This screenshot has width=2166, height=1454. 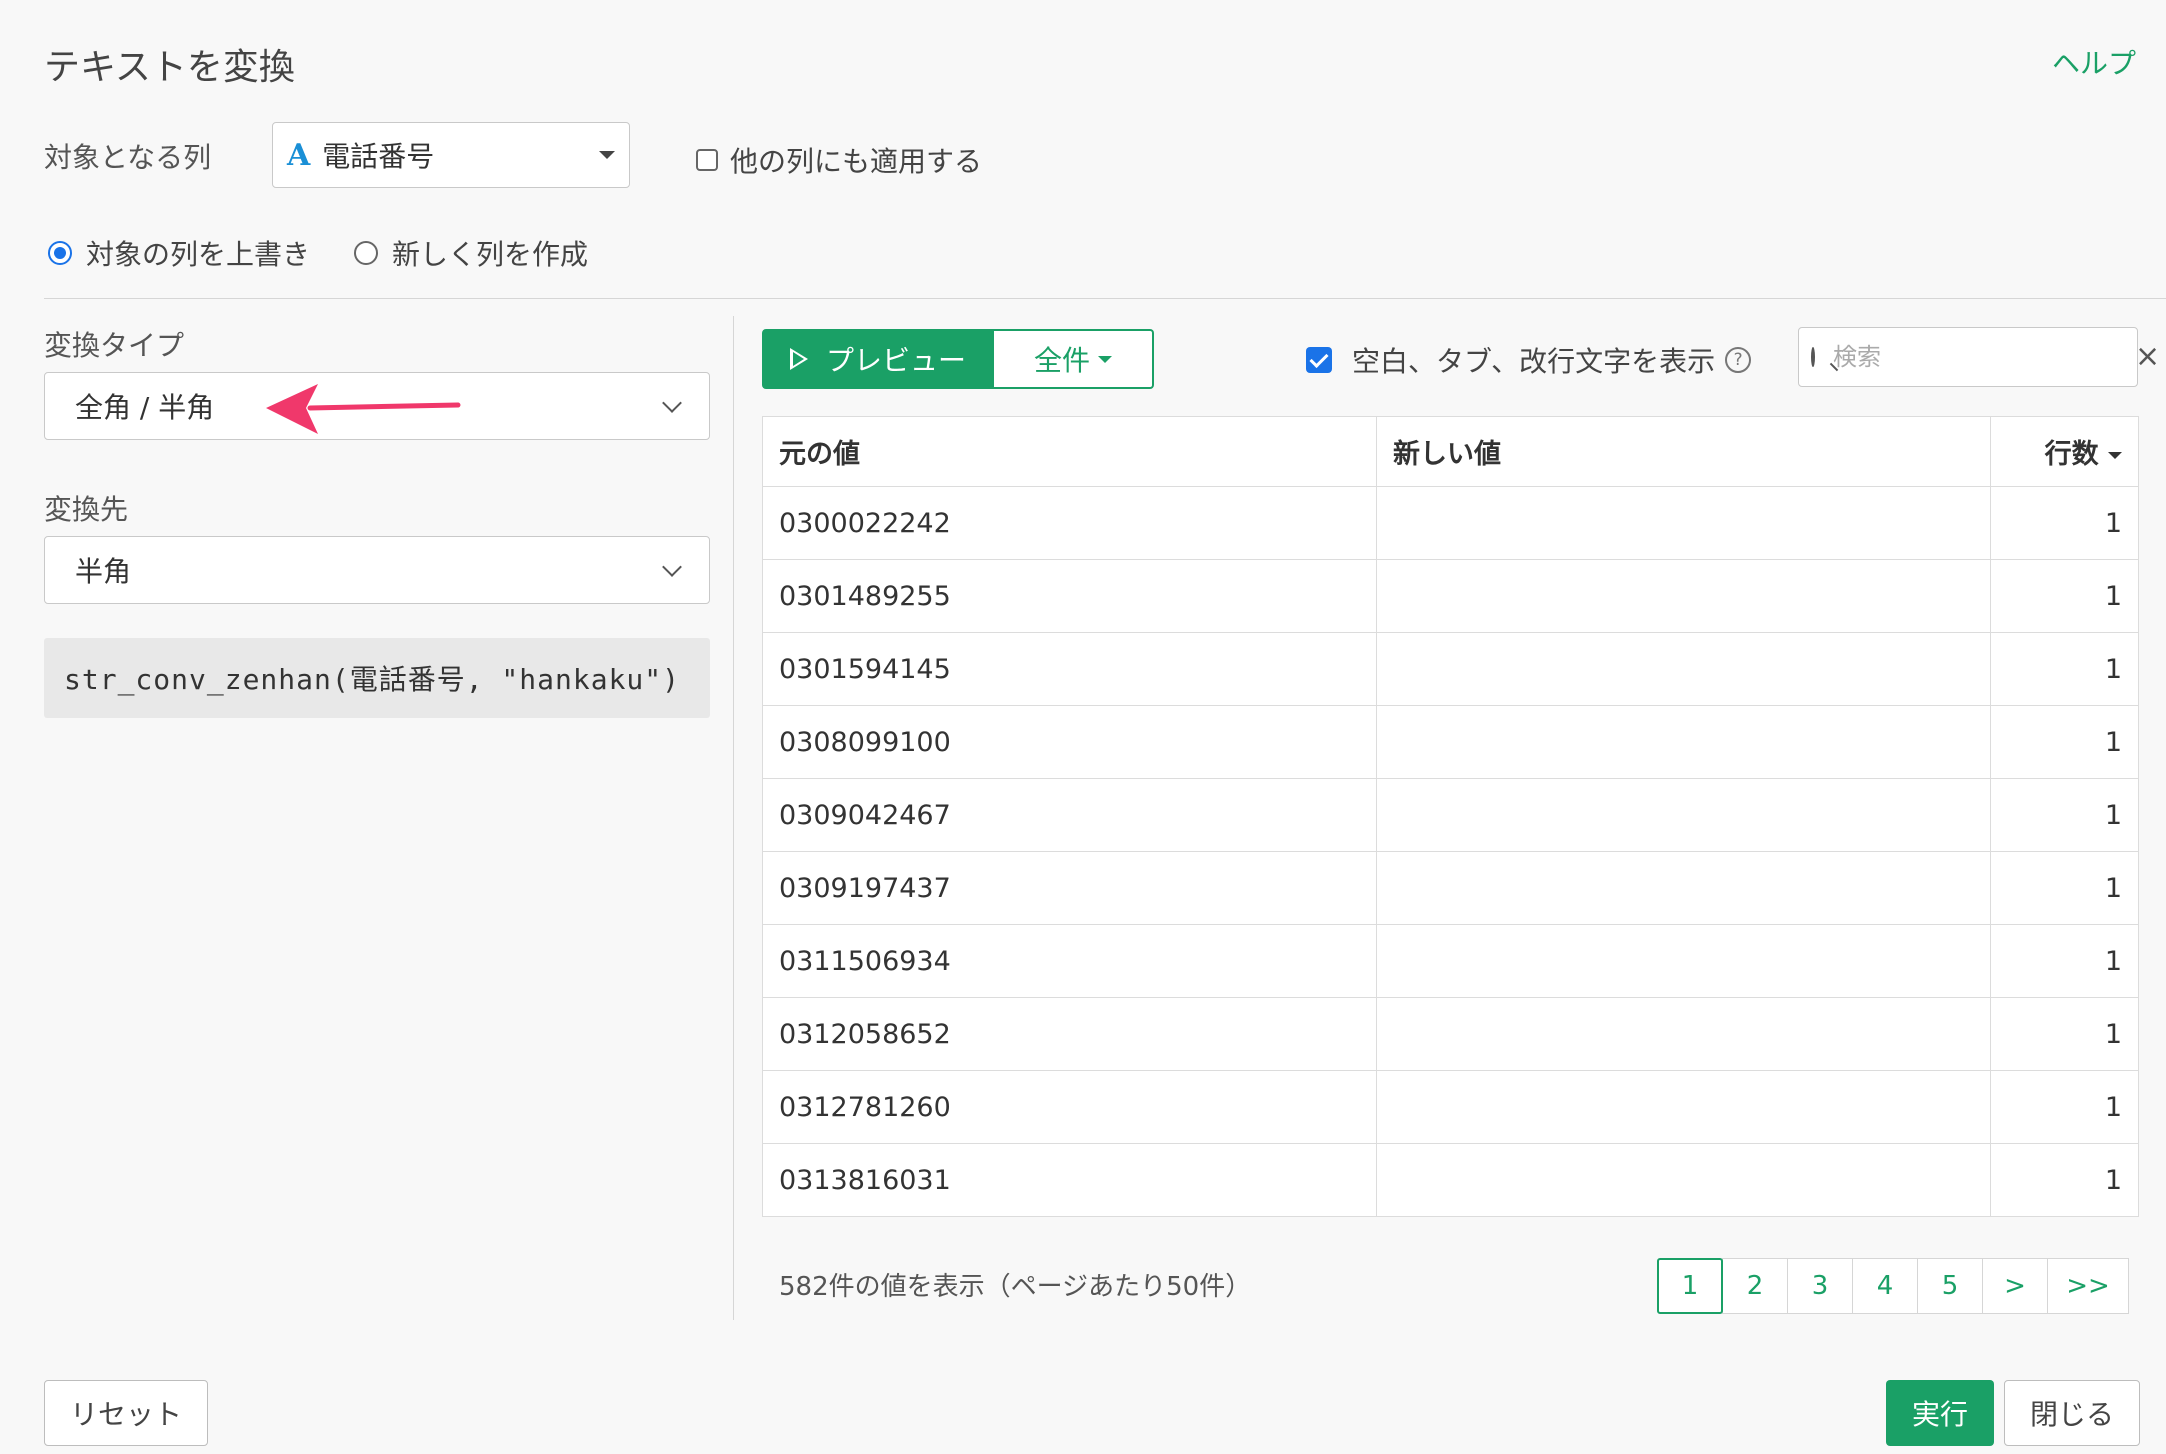 I want to click on all-rows-label: 全件, so click(x=1061, y=360).